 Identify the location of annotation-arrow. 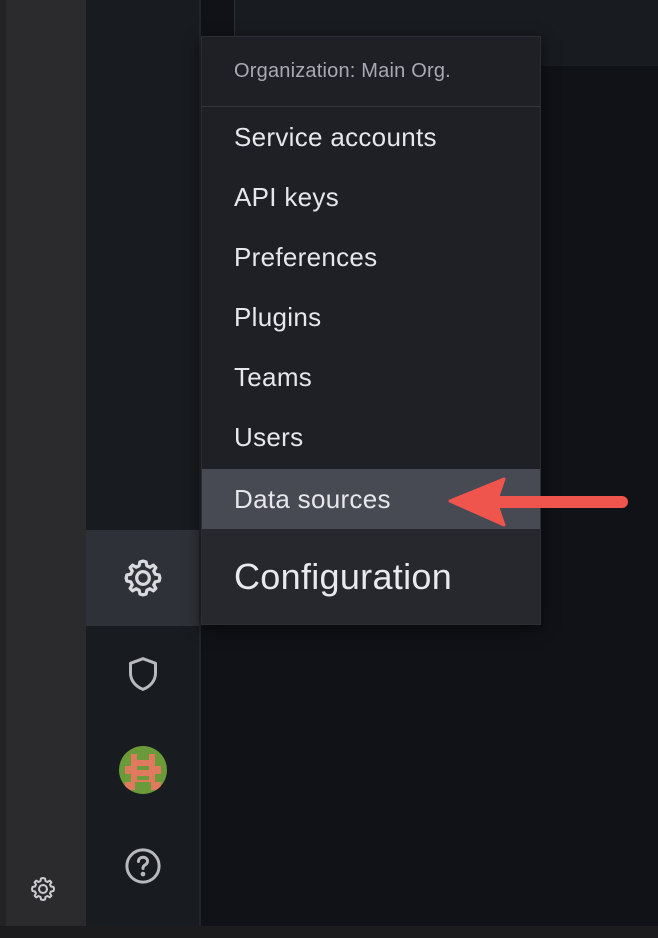
(539, 502).